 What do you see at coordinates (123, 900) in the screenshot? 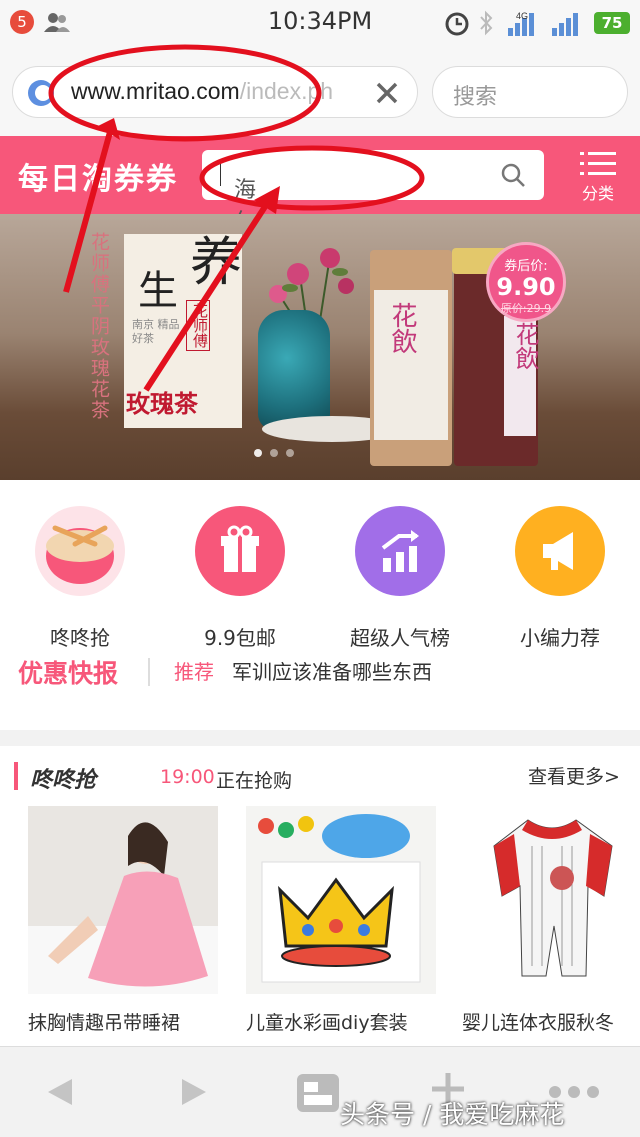
I see `product-image-nightdress` at bounding box center [123, 900].